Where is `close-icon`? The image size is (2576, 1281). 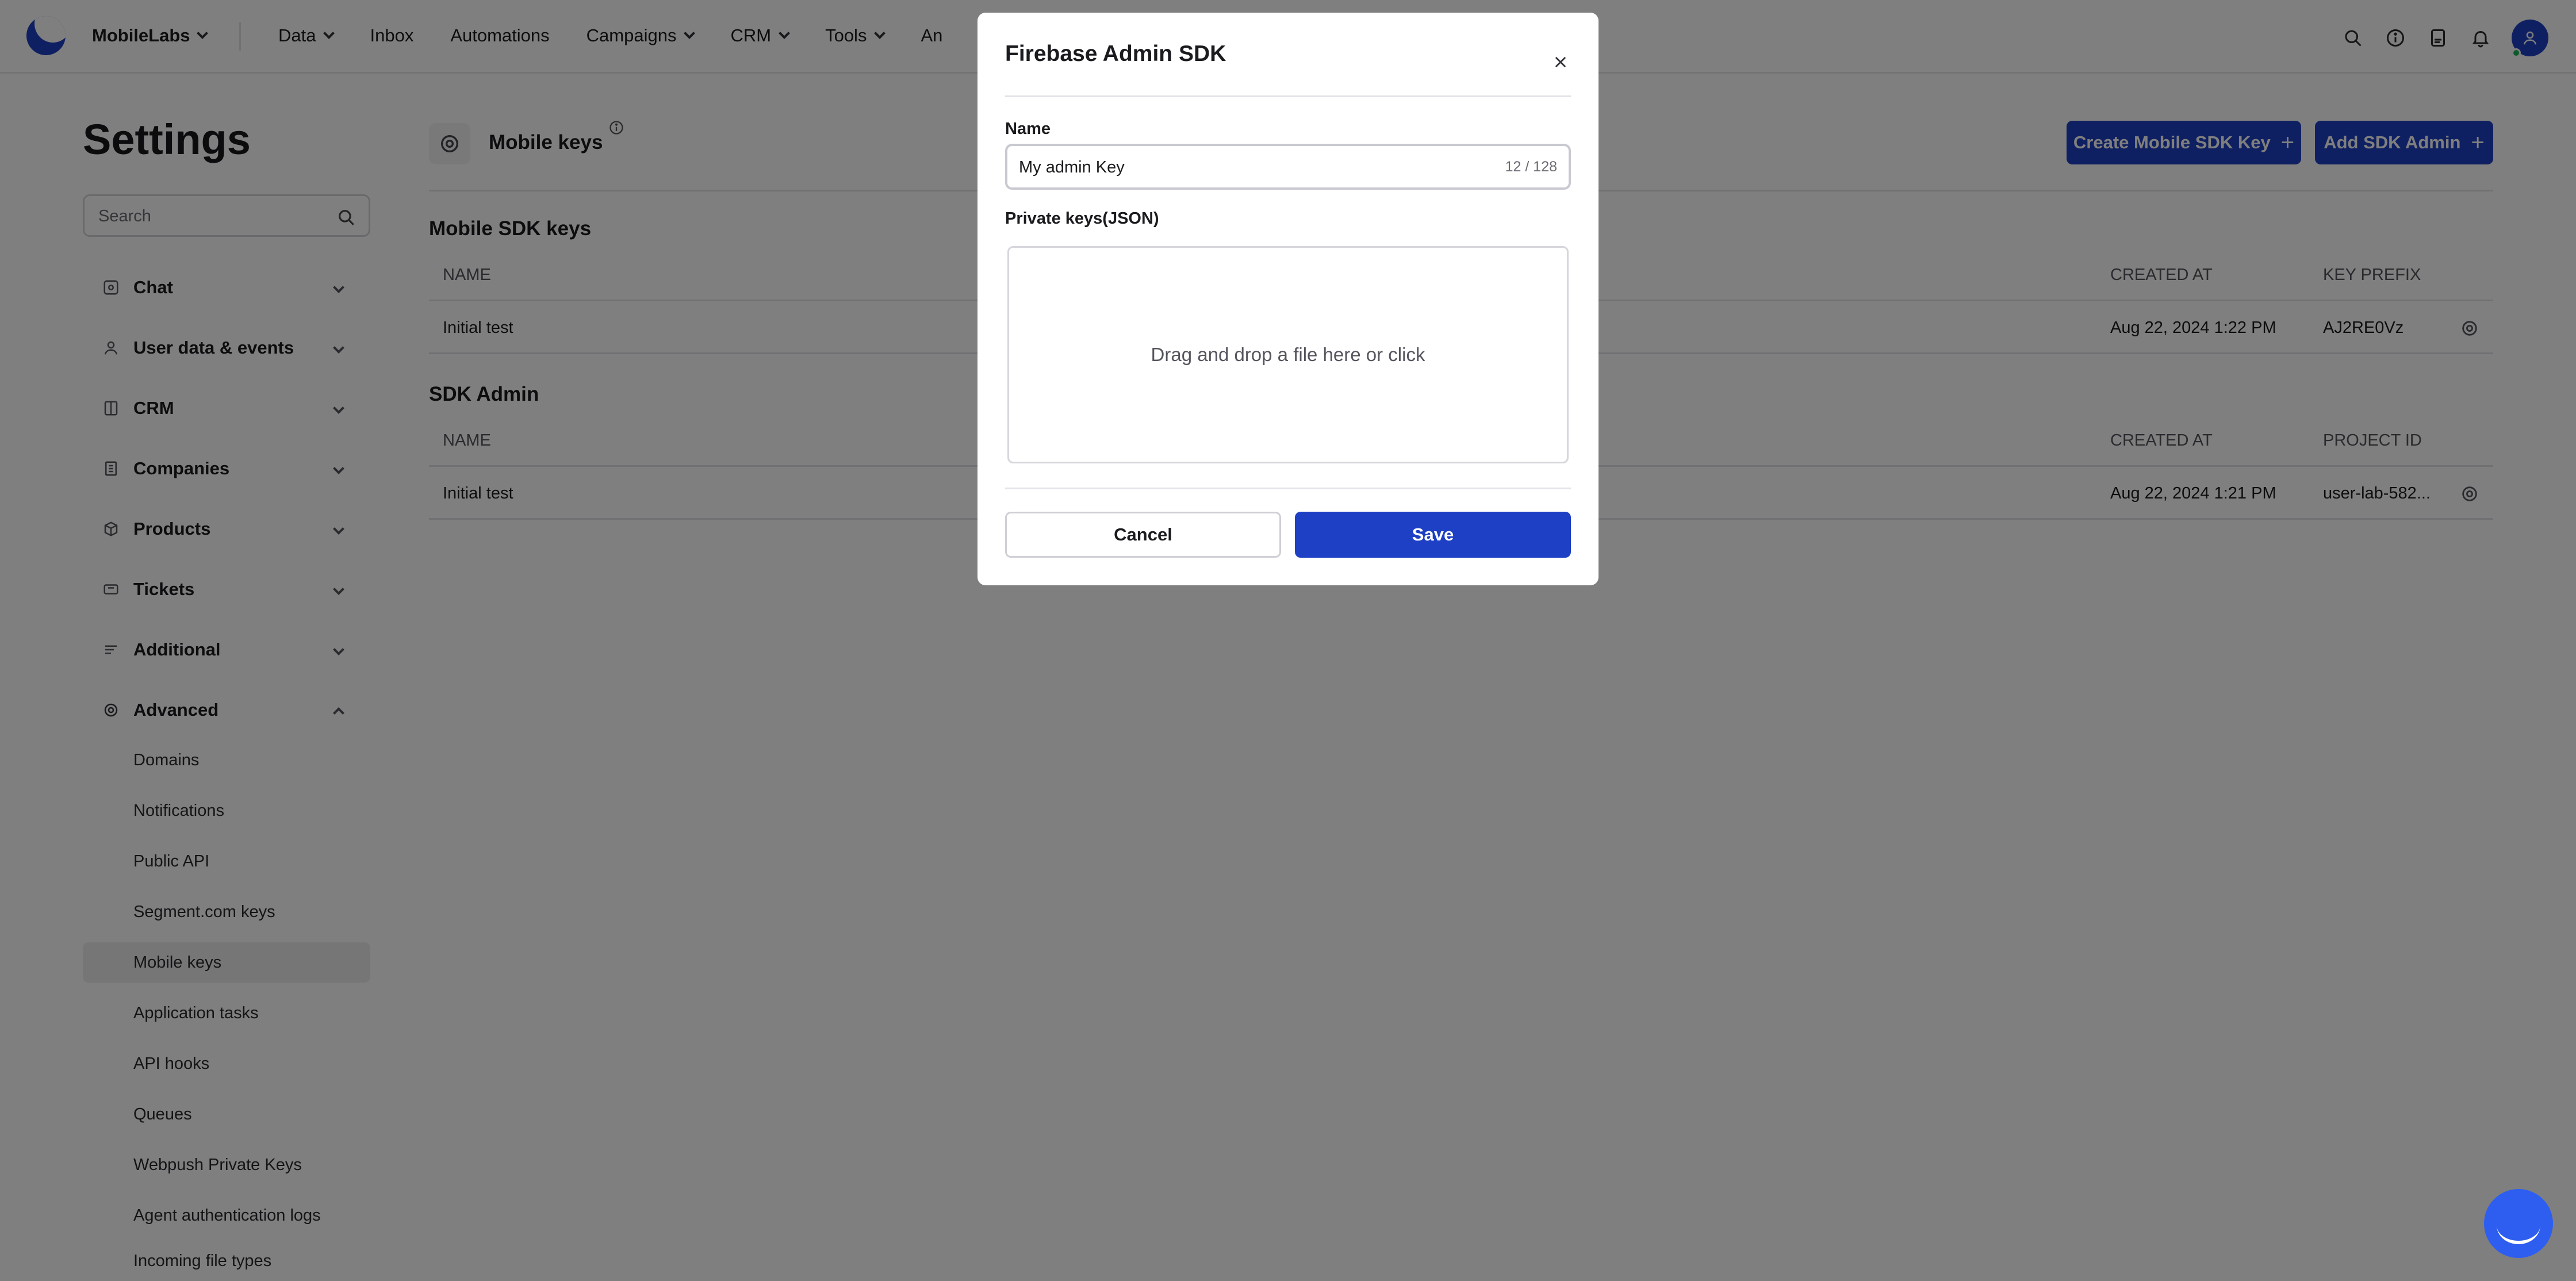
close-icon is located at coordinates (1560, 62).